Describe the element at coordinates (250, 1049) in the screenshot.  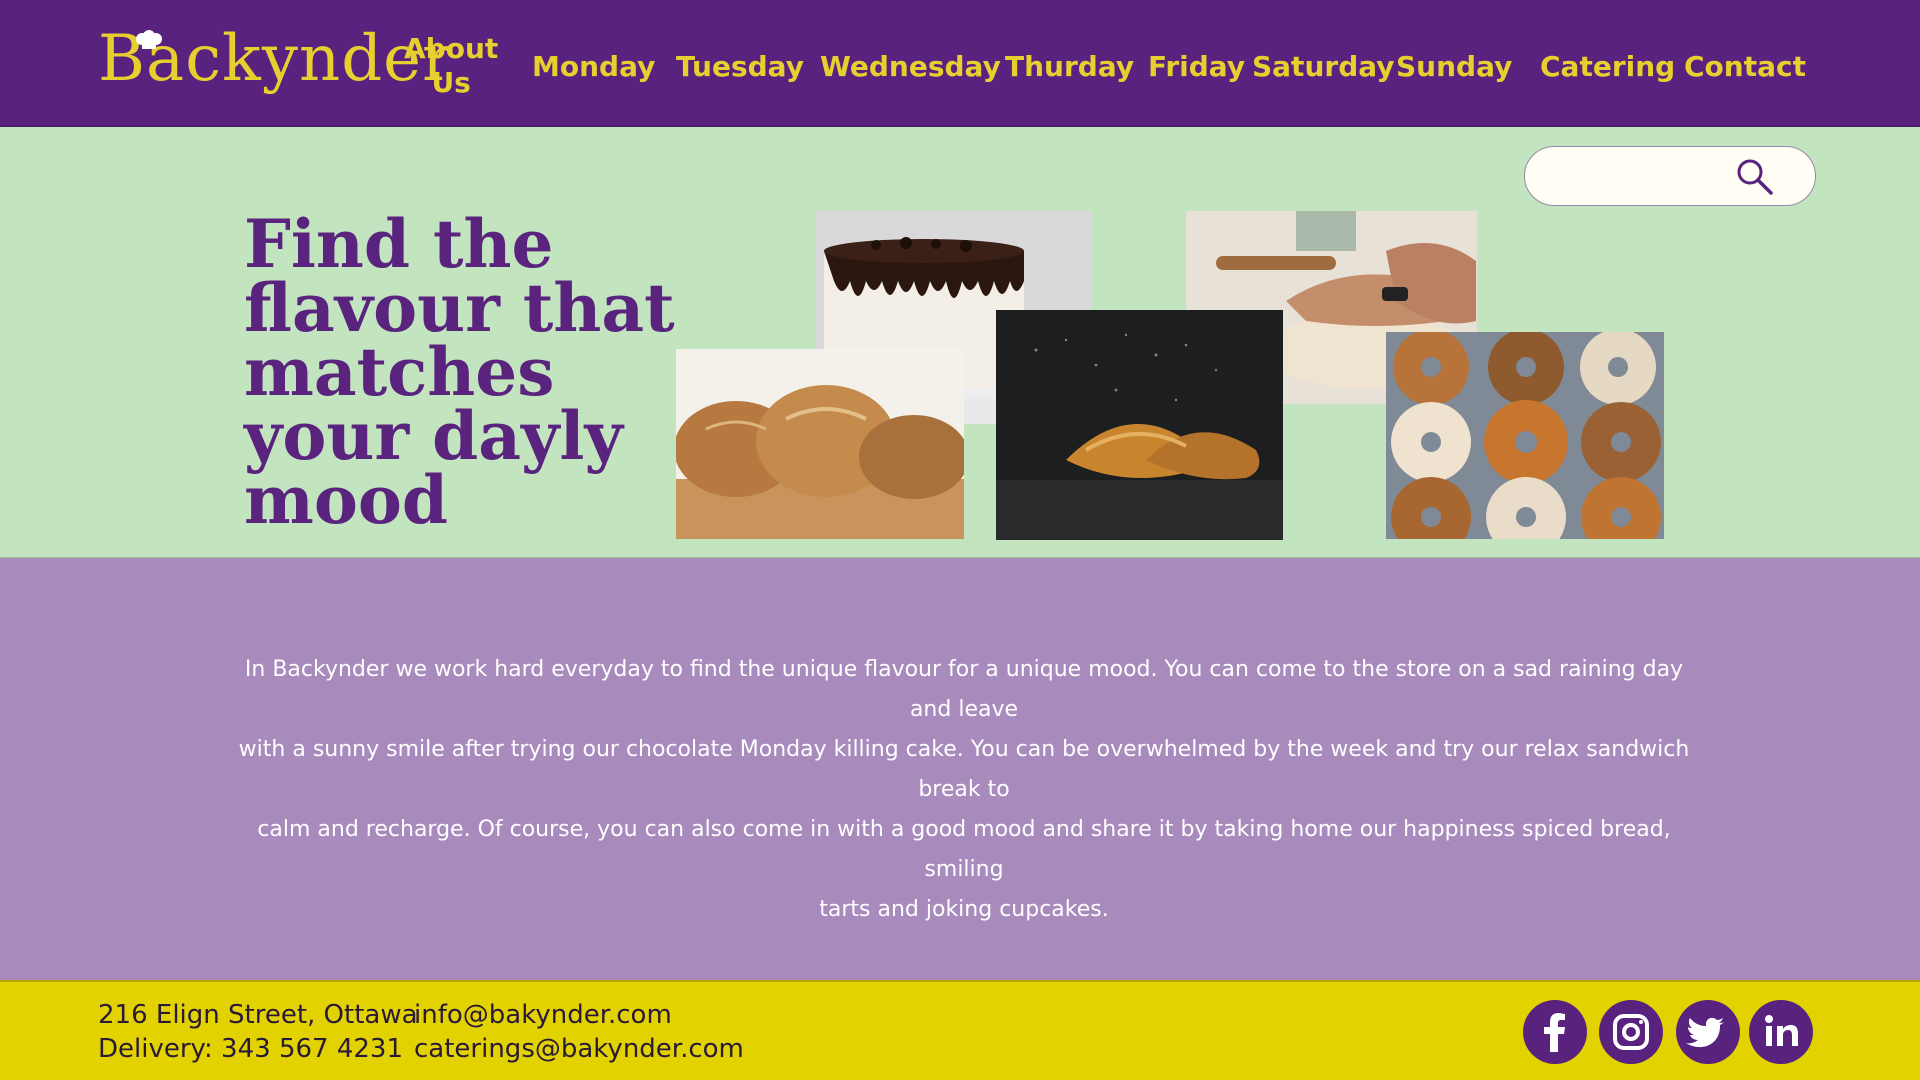
I see `footer-delivery-phone: Delivery: 343 567 4231` at that location.